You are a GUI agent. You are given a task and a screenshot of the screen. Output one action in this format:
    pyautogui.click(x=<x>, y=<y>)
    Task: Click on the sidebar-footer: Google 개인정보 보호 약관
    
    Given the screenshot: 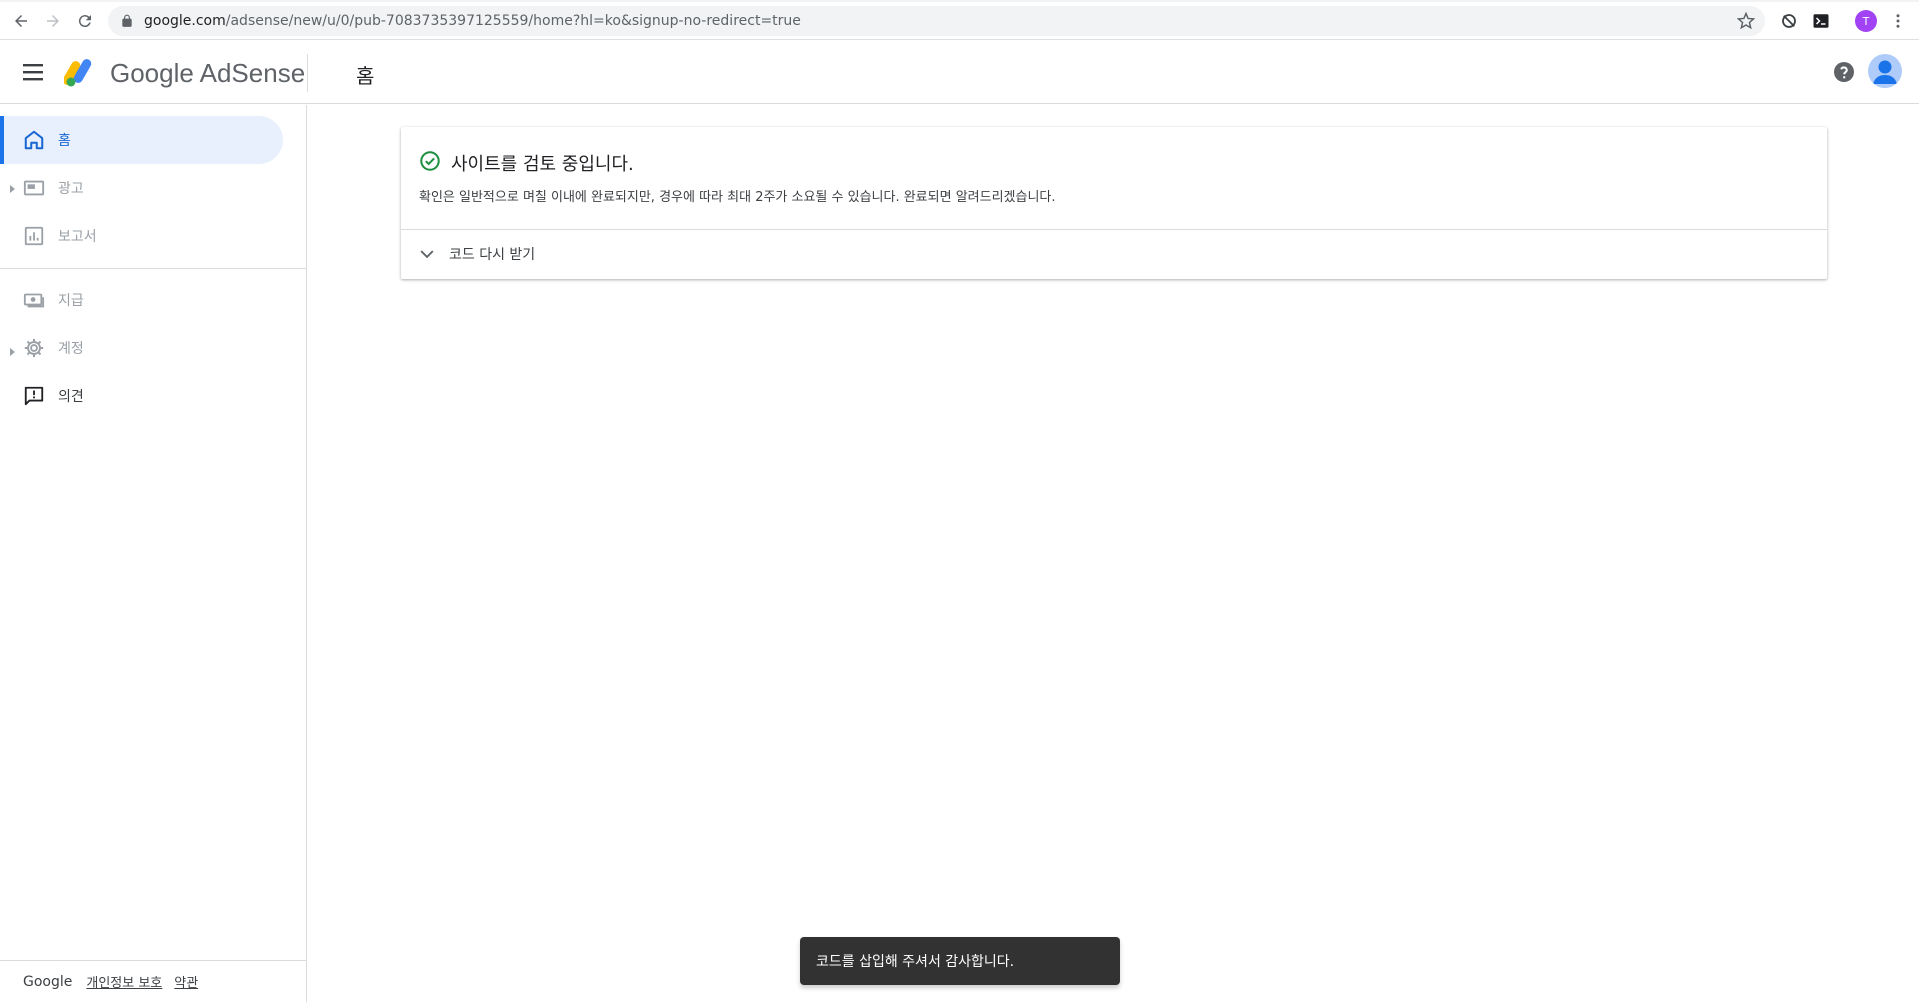 What is the action you would take?
    pyautogui.click(x=153, y=981)
    